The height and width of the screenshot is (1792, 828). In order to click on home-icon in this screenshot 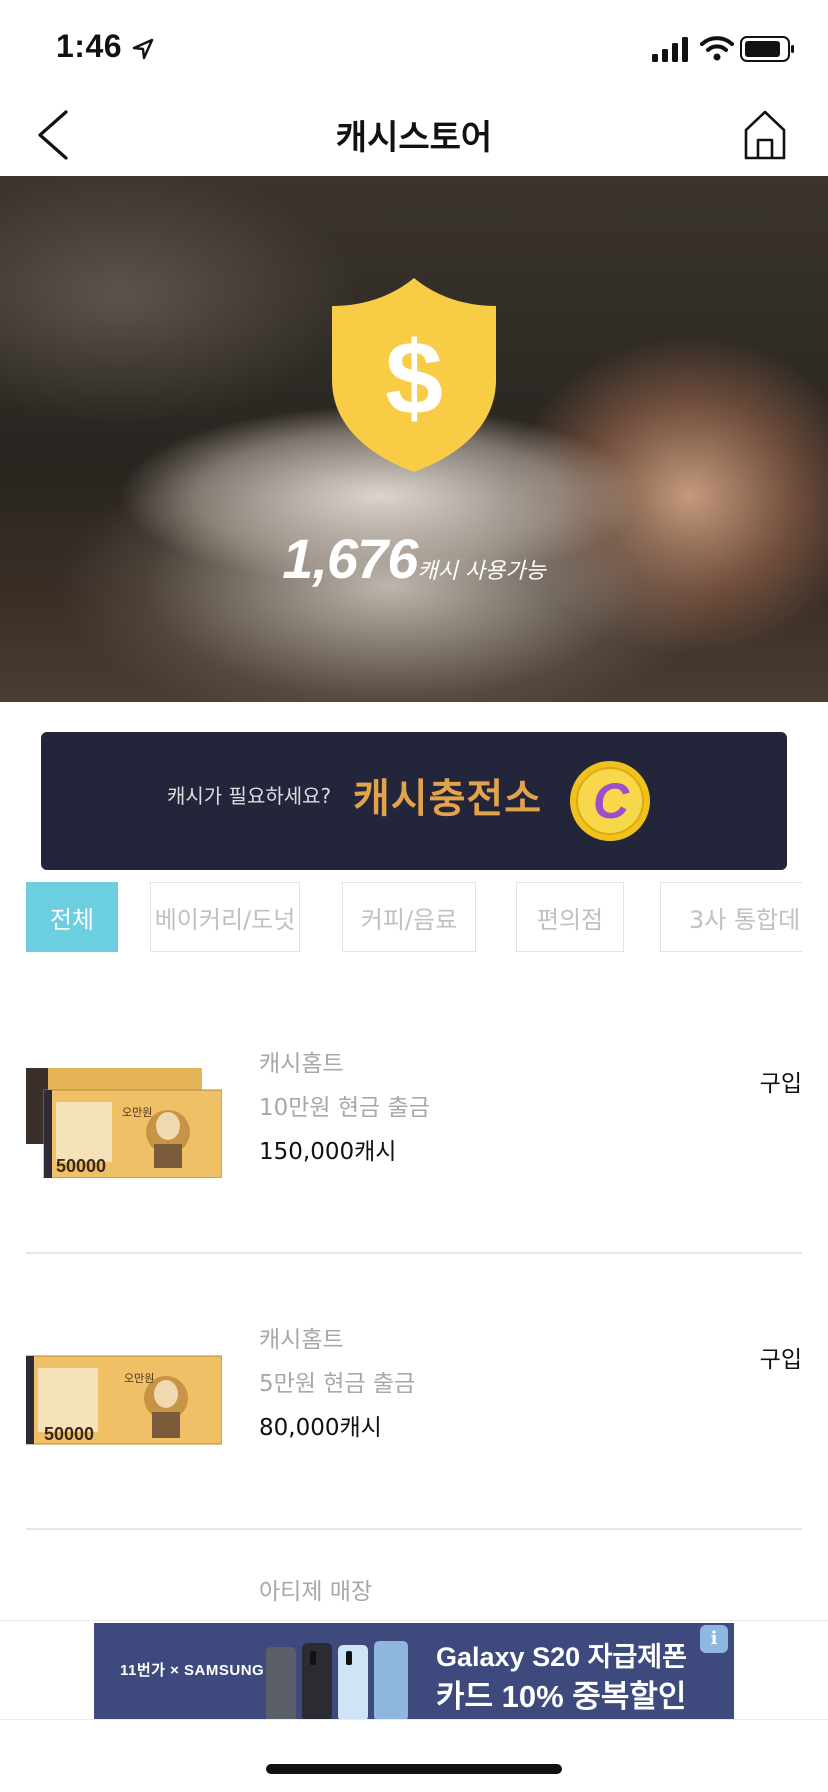, I will do `click(765, 135)`.